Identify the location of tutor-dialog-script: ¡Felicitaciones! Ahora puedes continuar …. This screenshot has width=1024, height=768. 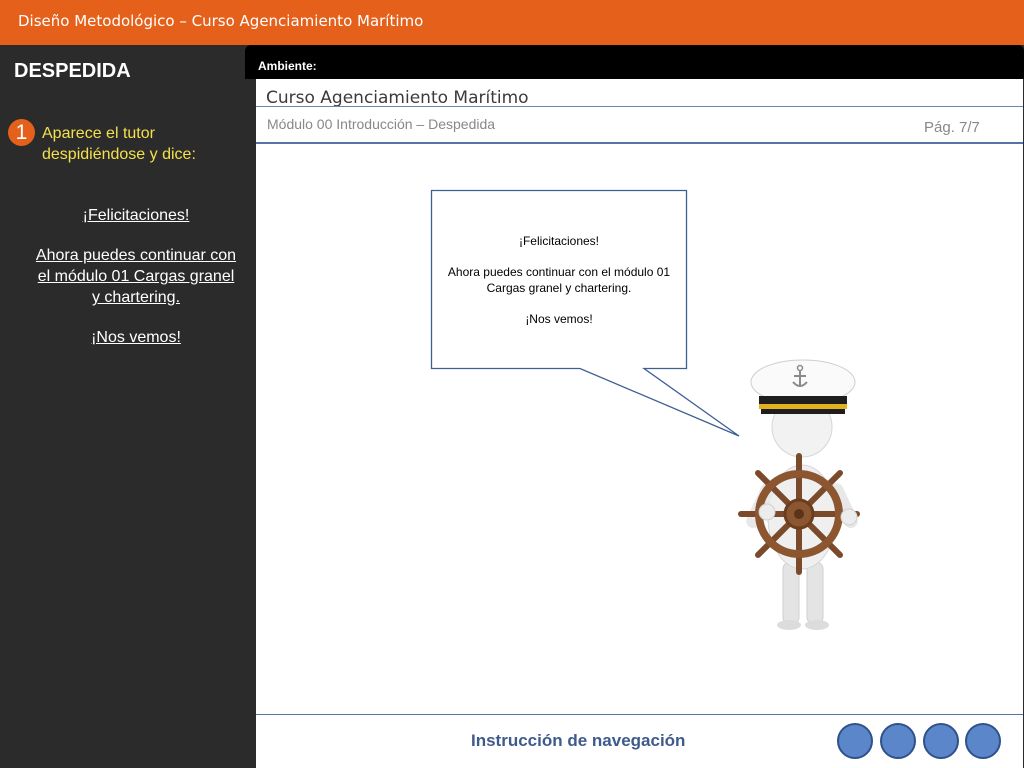
(136, 286).